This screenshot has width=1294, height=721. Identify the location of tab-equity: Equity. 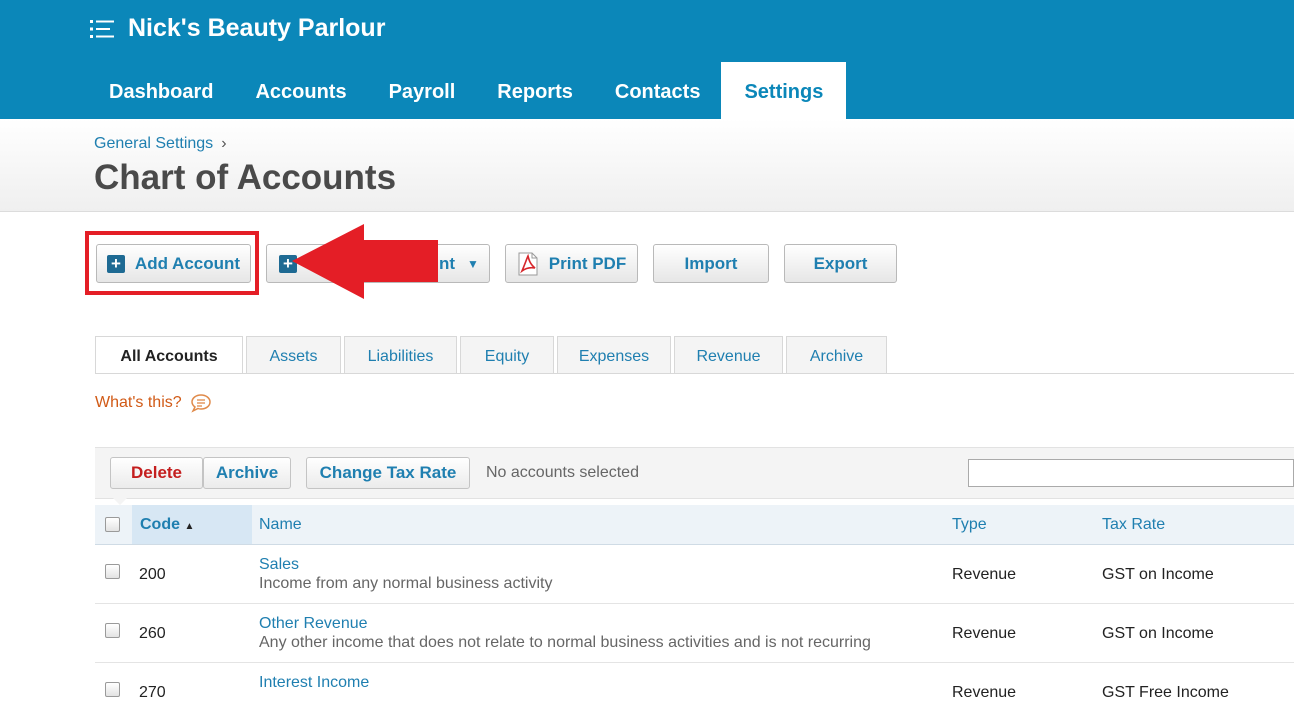
(507, 354).